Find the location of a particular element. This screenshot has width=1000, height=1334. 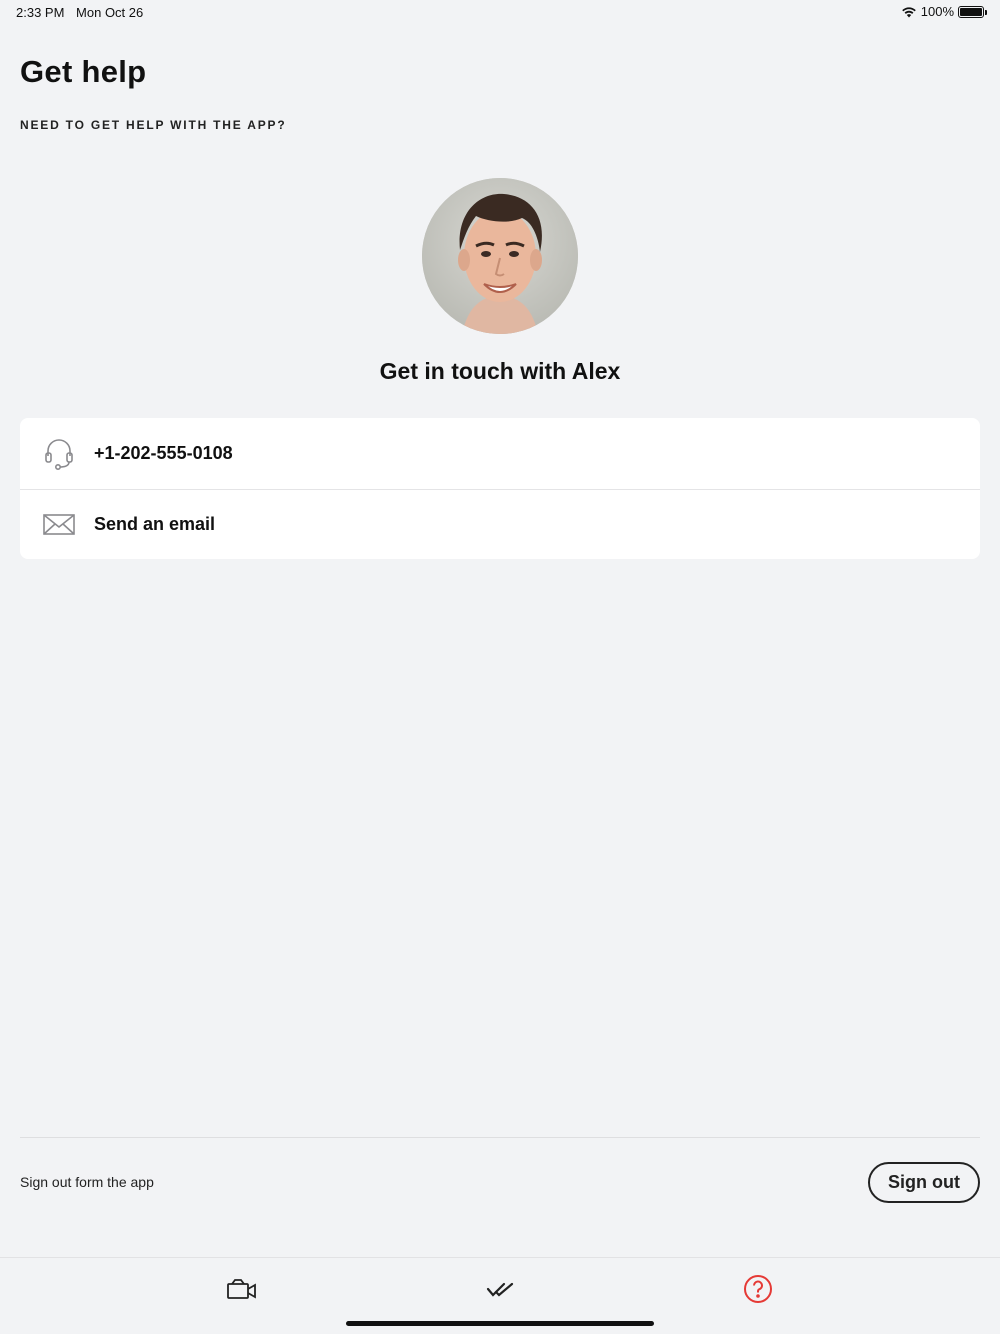

divider is located at coordinates (500, 1137).